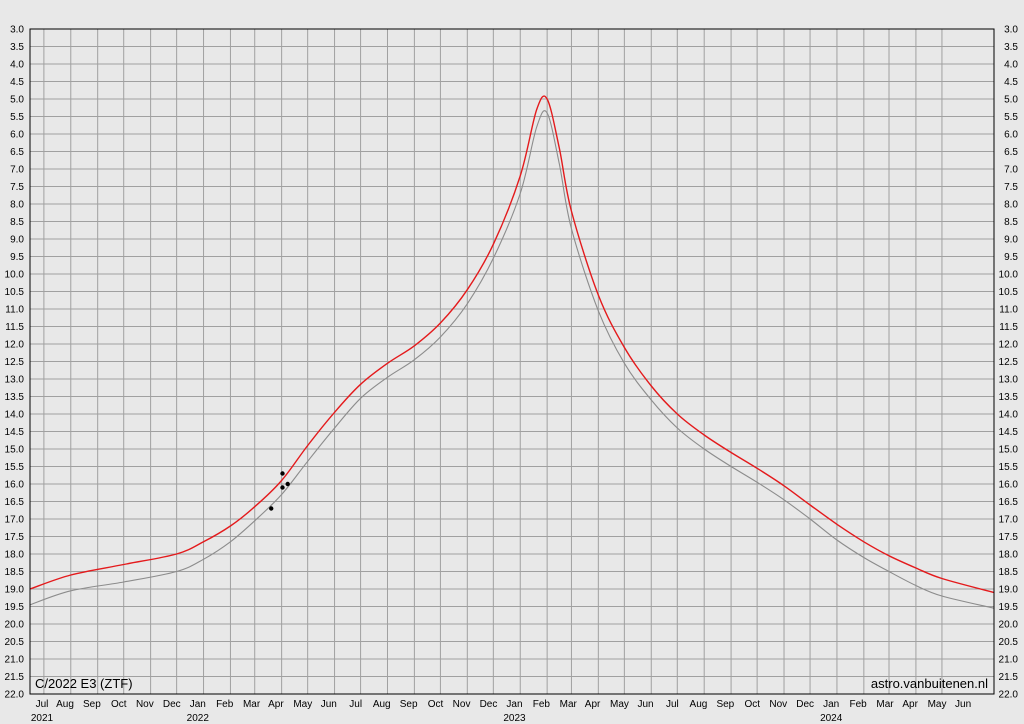 Image resolution: width=1024 pixels, height=724 pixels. What do you see at coordinates (15, 345) in the screenshot?
I see `y-tick-label-left: 12.0` at bounding box center [15, 345].